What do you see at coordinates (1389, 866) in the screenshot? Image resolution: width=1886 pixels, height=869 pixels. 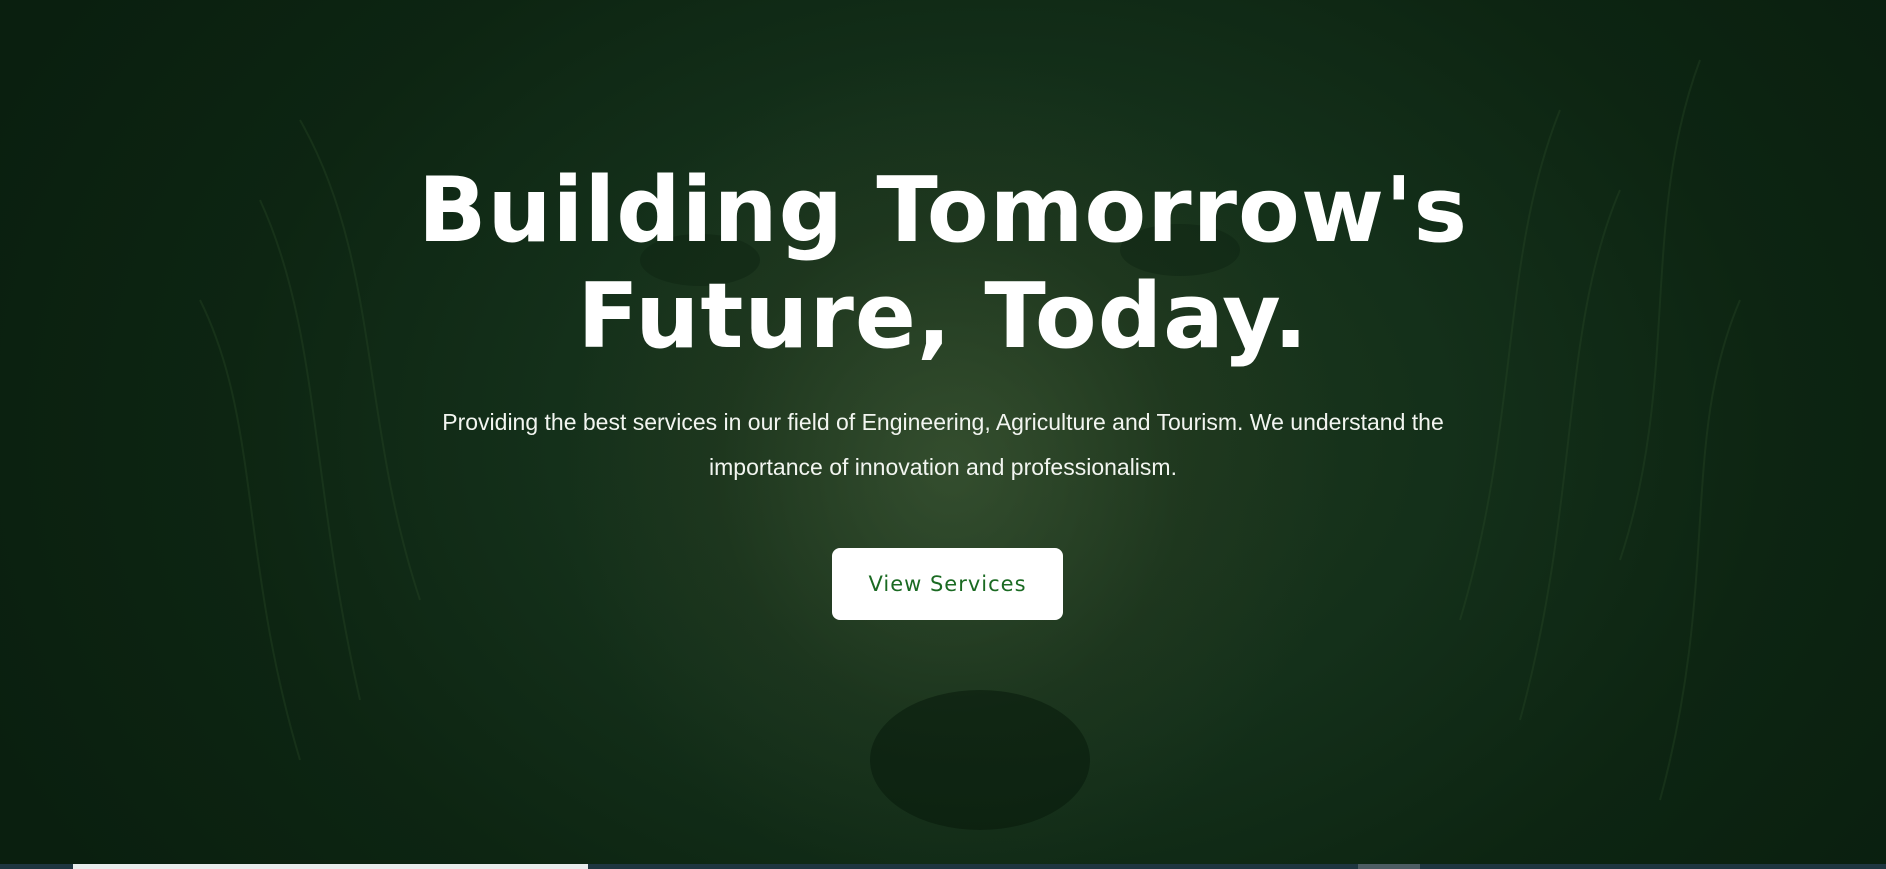 I see `scroll-thumb` at bounding box center [1389, 866].